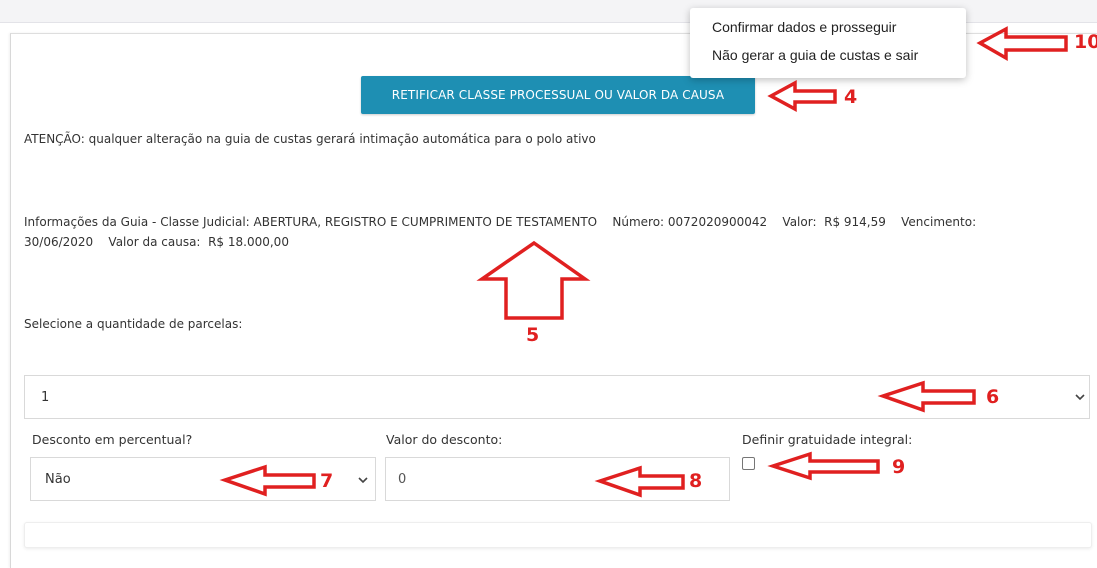 The width and height of the screenshot is (1097, 568). I want to click on desconto-percentual-label: Desconto em percentual?, so click(112, 439).